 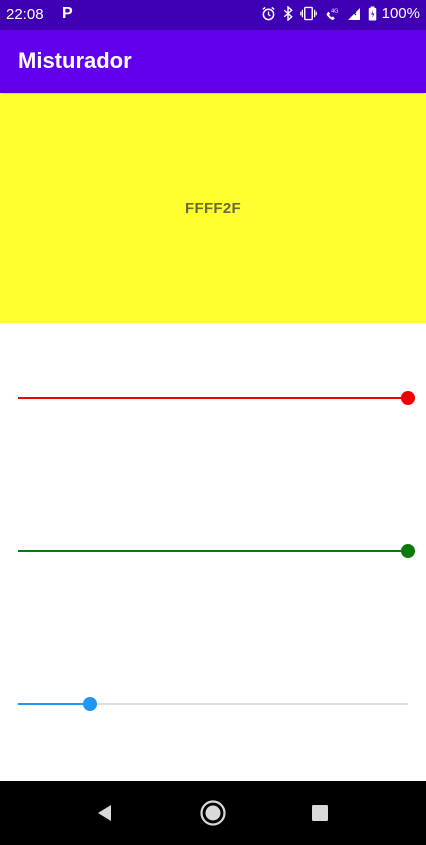 What do you see at coordinates (288, 13) in the screenshot?
I see `bluetooth-icon` at bounding box center [288, 13].